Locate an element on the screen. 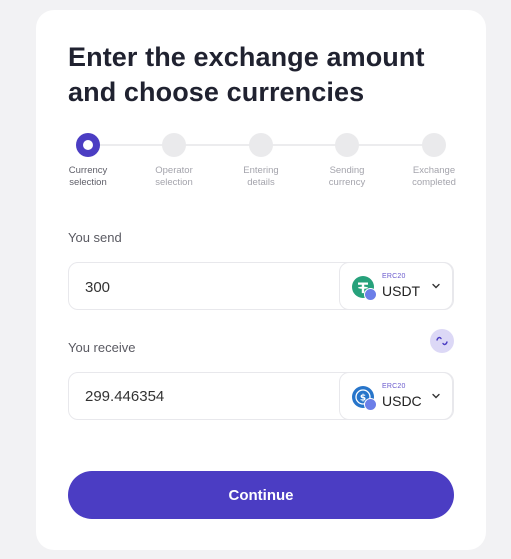 This screenshot has width=511, height=559. swap-button is located at coordinates (442, 341).